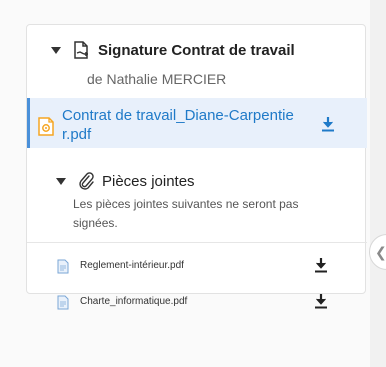  Describe the element at coordinates (86, 181) in the screenshot. I see `paperclip-icon` at that location.